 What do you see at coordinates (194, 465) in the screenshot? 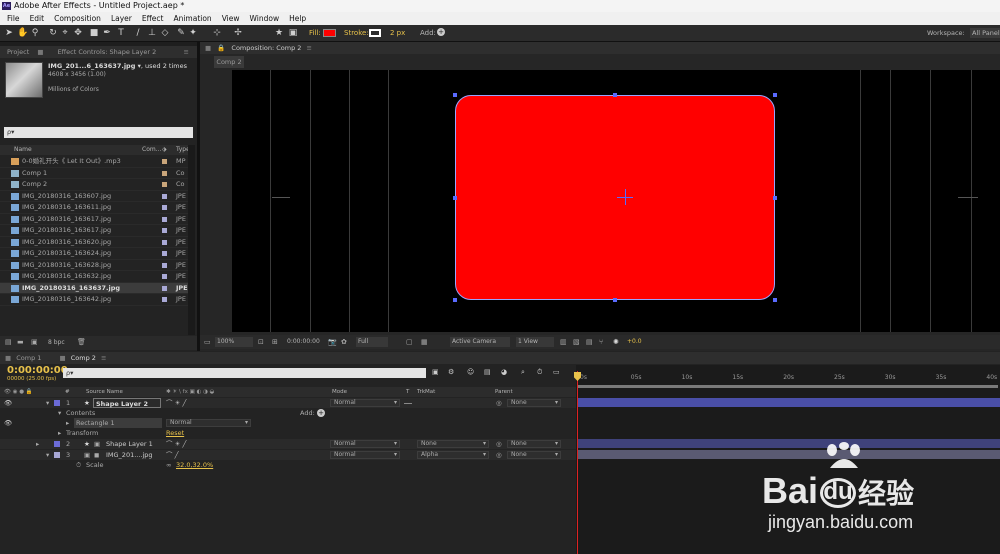
I see `scale-value: 32.0,32.0%` at bounding box center [194, 465].